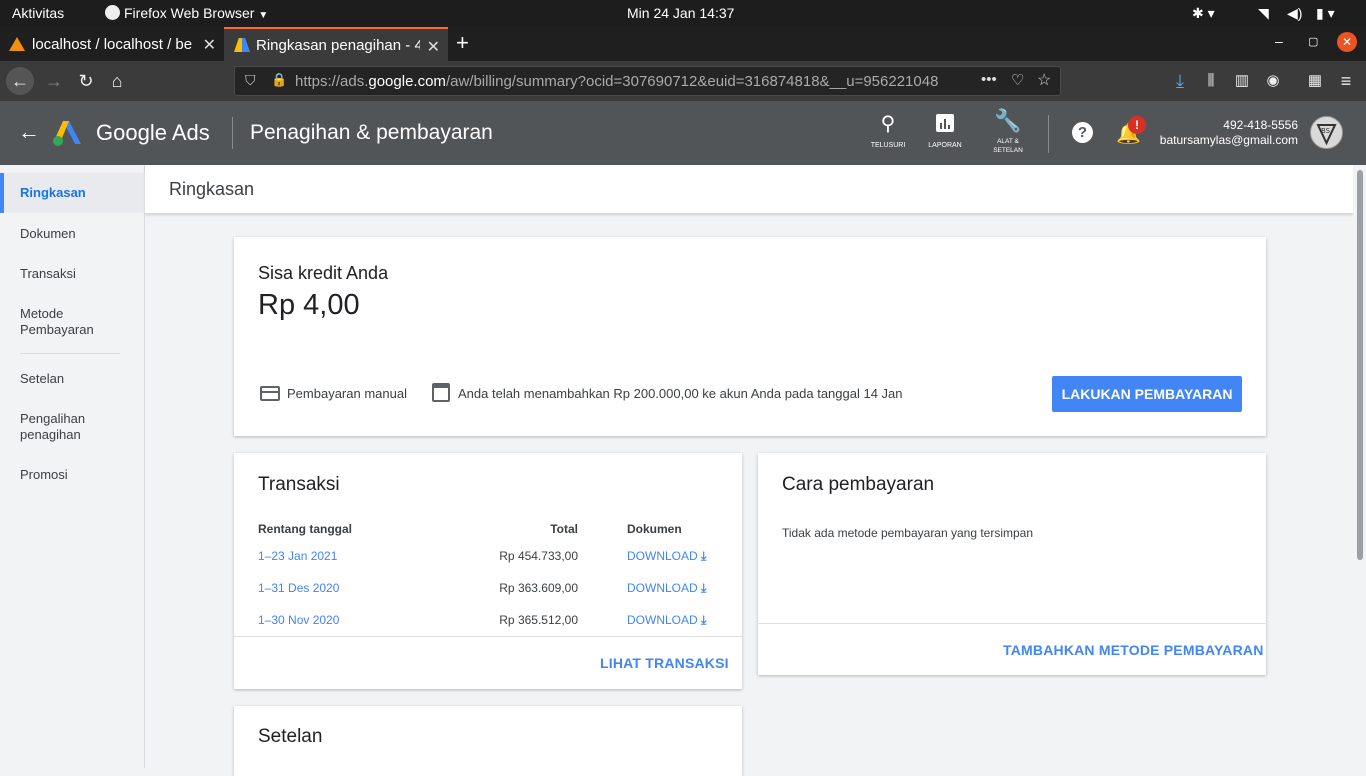 Image resolution: width=1366 pixels, height=776 pixels. Describe the element at coordinates (212, 189) in the screenshot. I see `section-title: Ringkasan` at that location.